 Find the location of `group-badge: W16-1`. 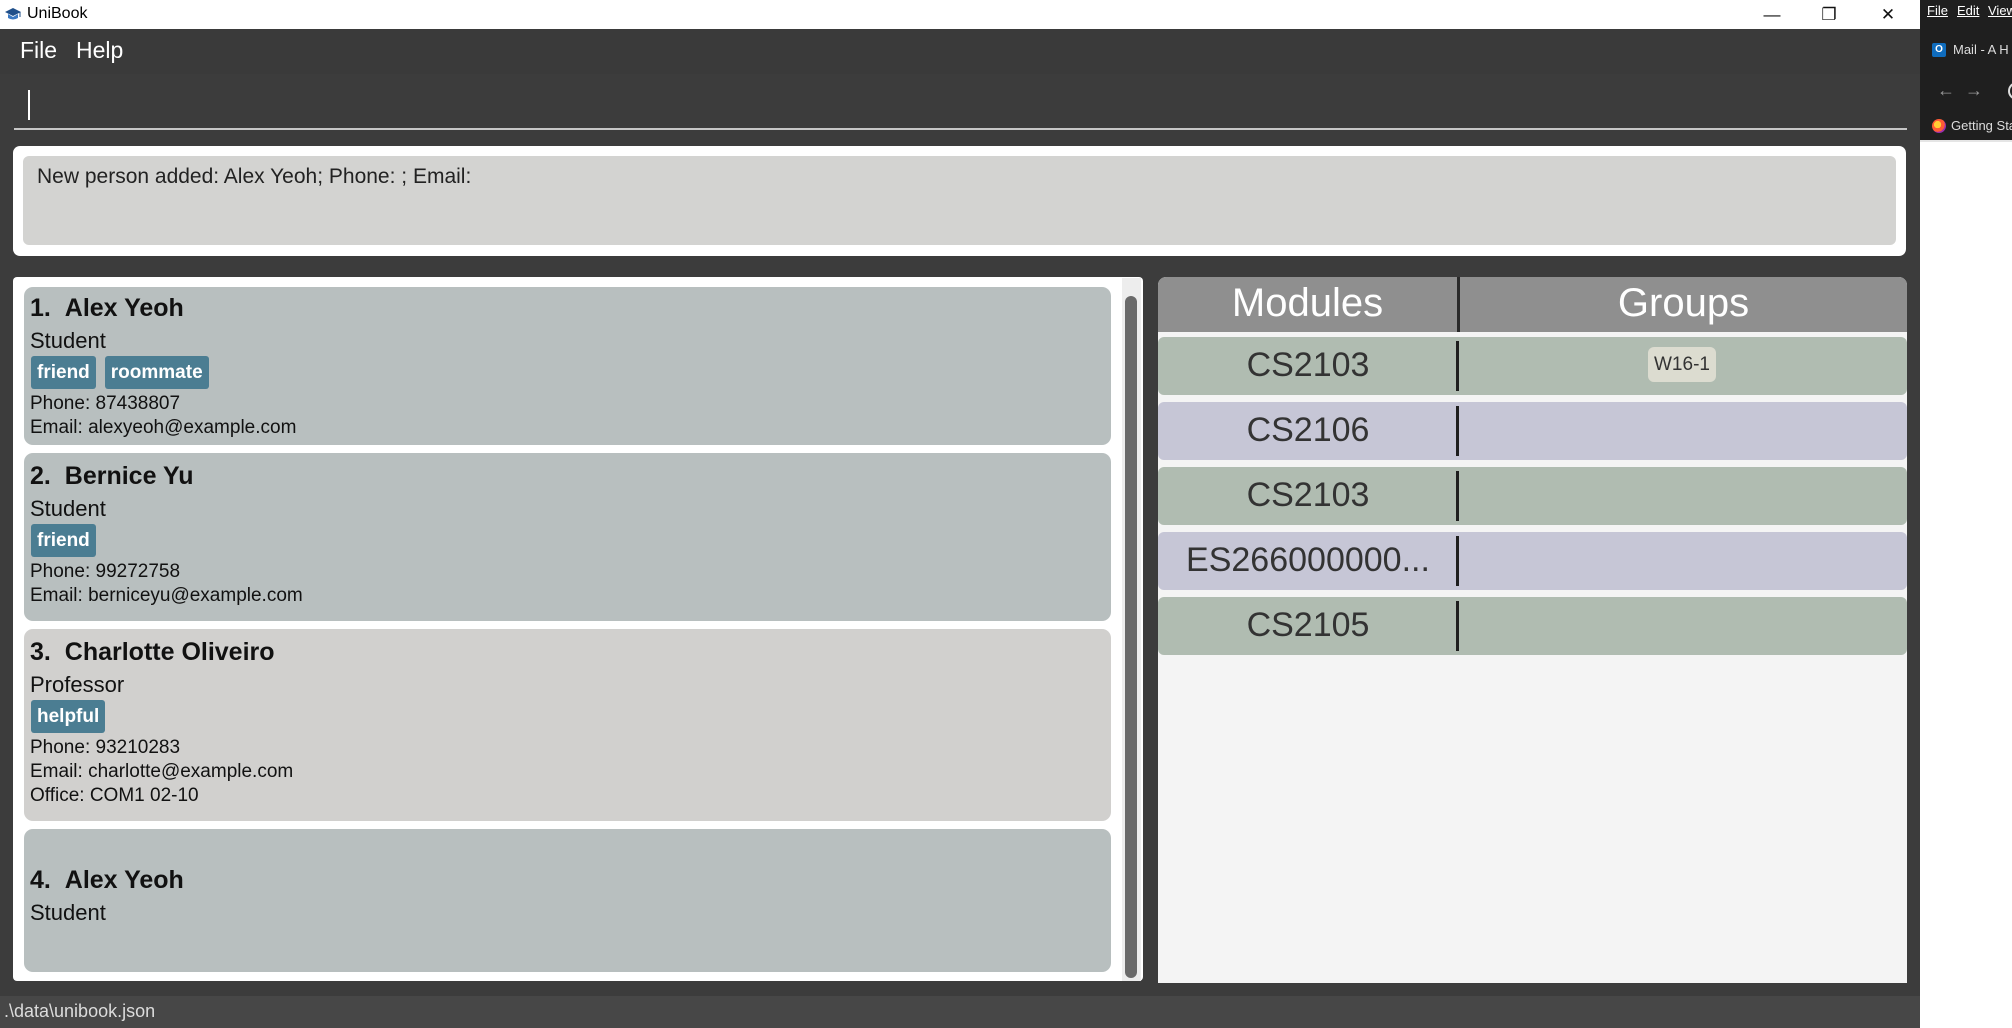

group-badge: W16-1 is located at coordinates (1682, 364).